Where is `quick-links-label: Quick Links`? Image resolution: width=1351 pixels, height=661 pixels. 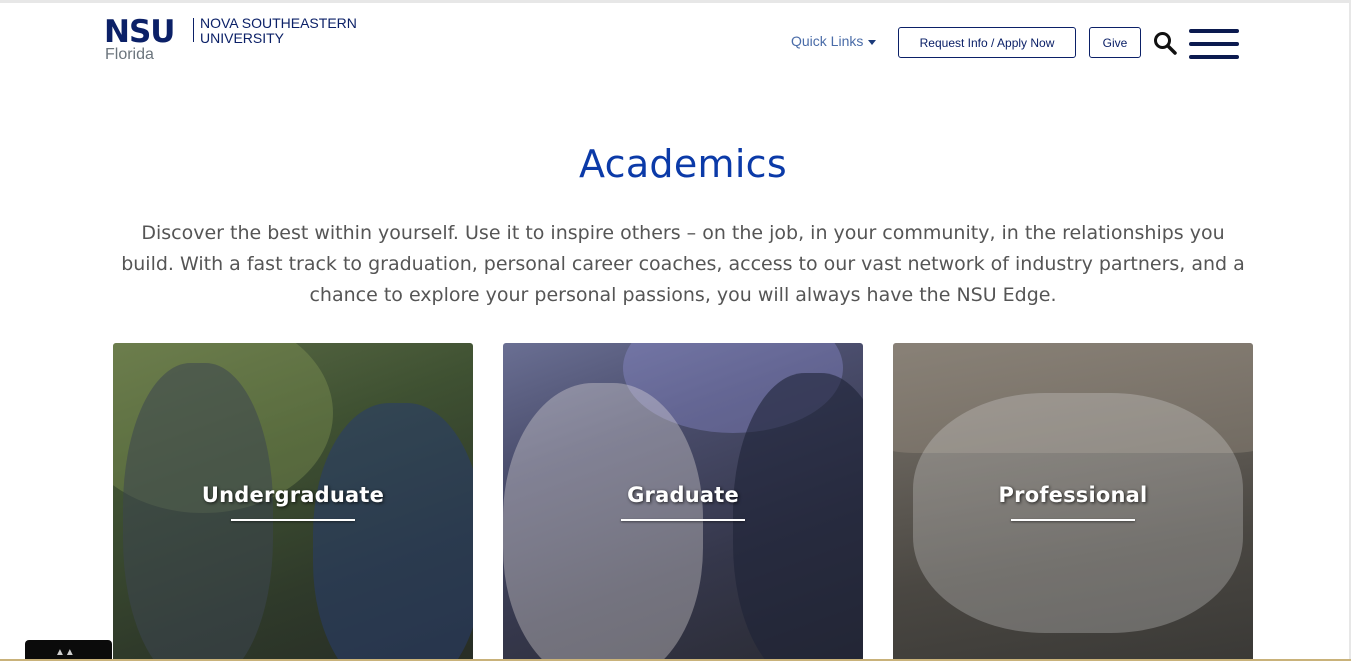
quick-links-label: Quick Links is located at coordinates (827, 41).